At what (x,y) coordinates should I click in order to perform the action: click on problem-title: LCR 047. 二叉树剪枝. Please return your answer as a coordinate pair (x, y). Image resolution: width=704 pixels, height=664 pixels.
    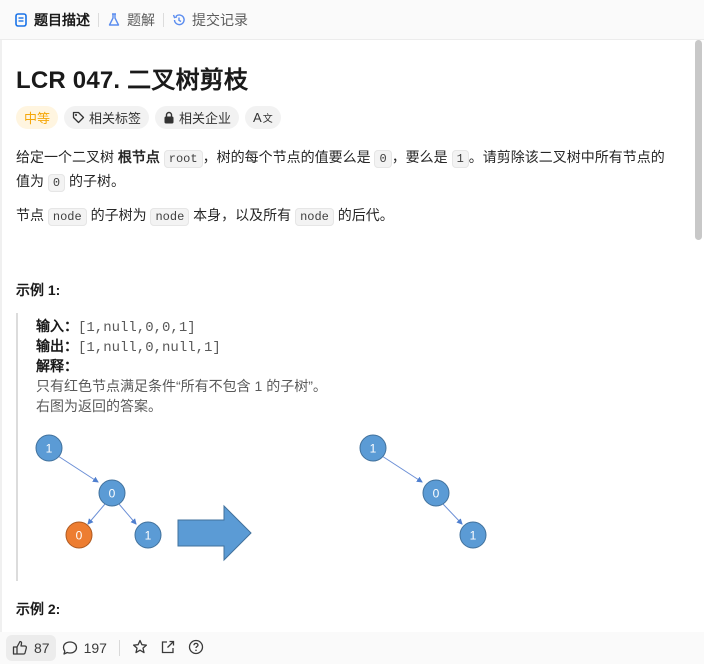
    Looking at the image, I should click on (132, 80).